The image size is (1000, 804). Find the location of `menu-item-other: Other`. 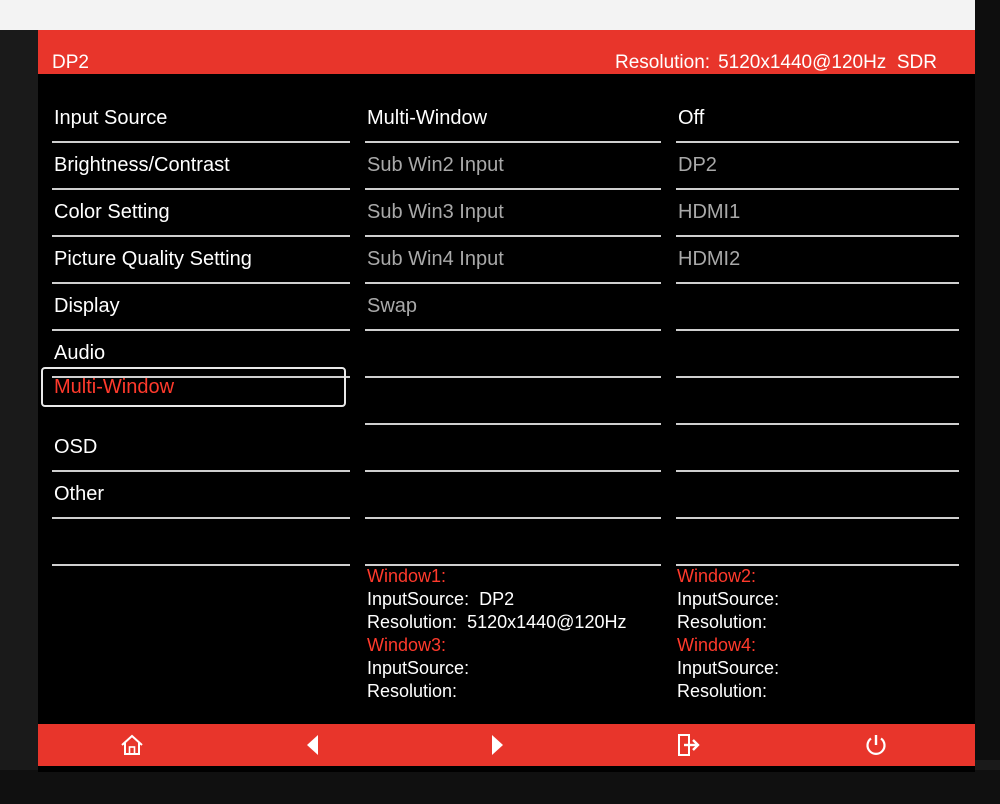

menu-item-other: Other is located at coordinates (201, 495).